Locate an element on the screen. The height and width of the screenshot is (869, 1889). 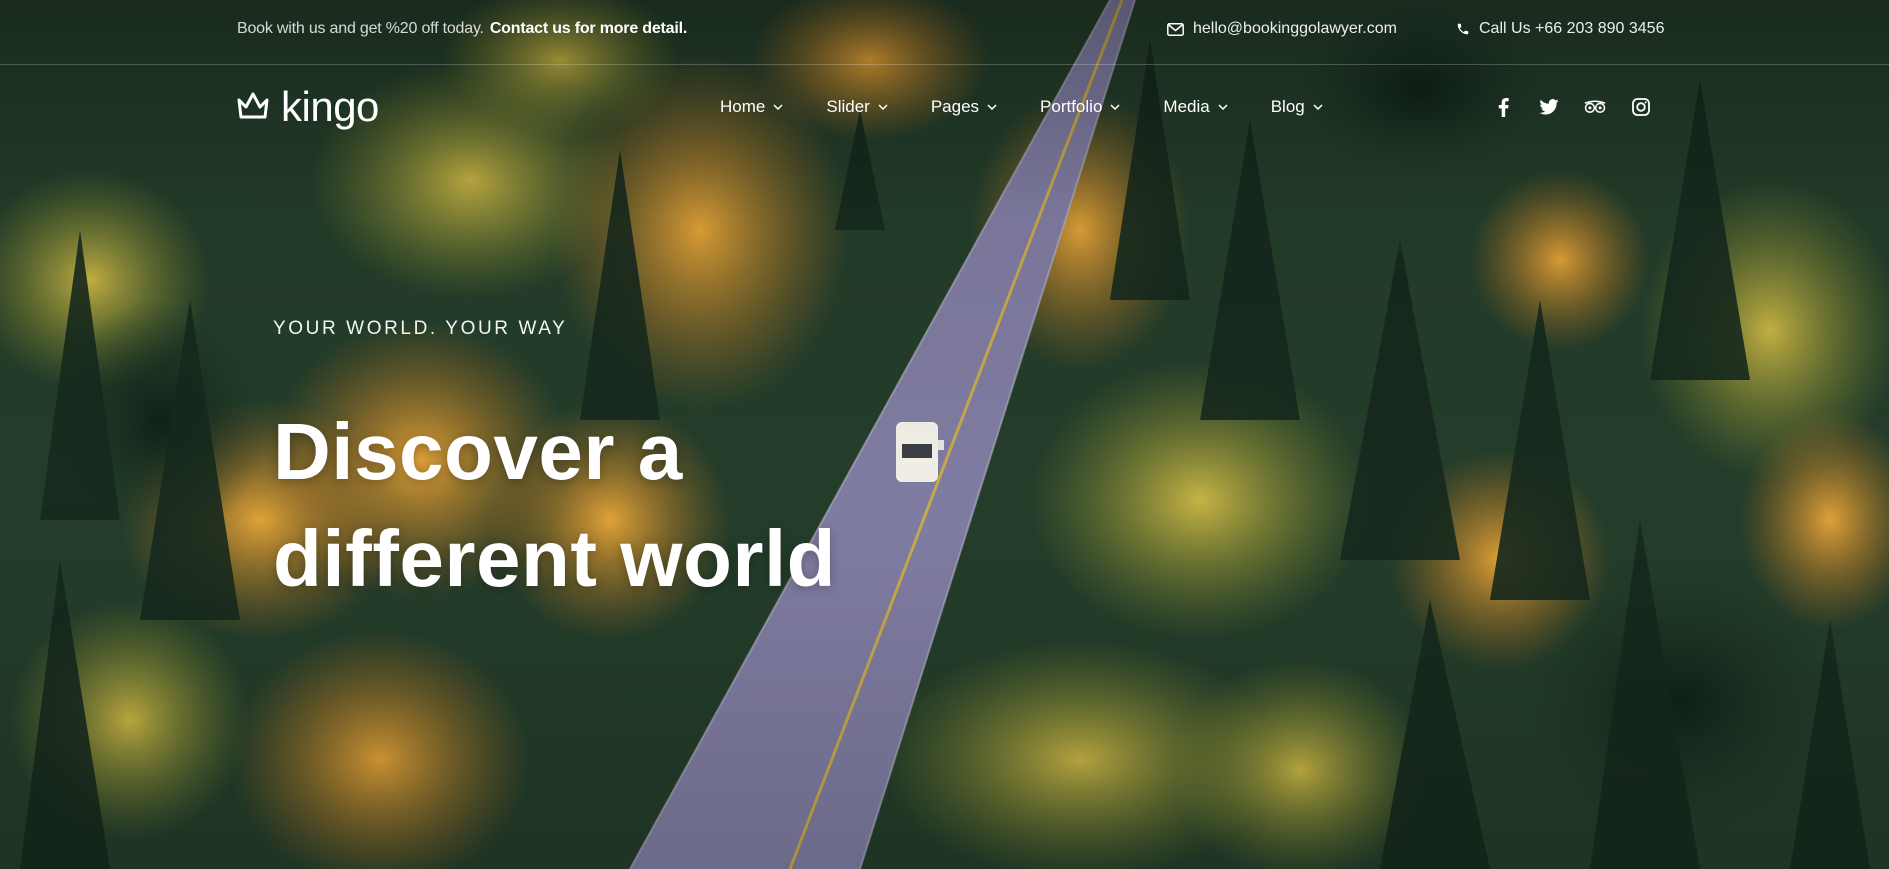
brand-name: kingo is located at coordinates (330, 106).